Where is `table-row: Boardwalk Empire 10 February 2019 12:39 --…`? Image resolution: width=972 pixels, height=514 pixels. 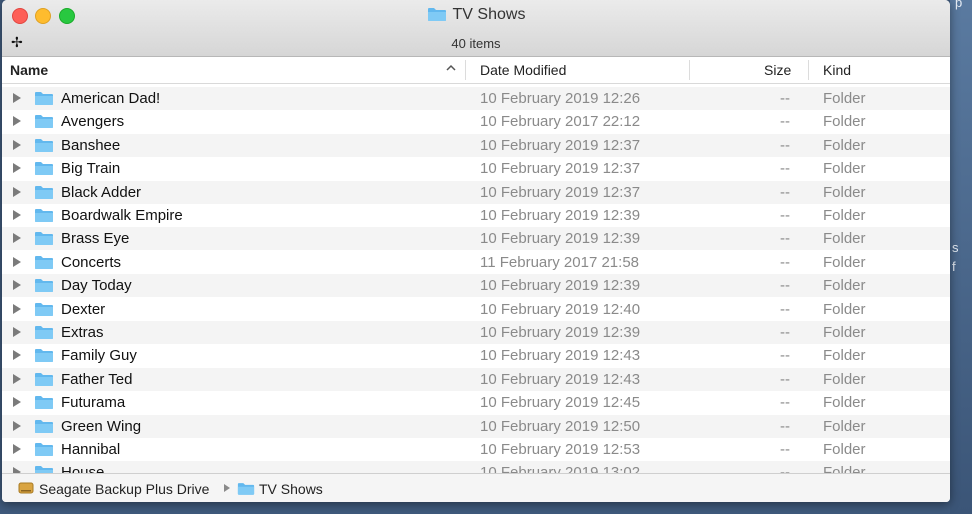
table-row: Boardwalk Empire 10 February 2019 12:39 --… is located at coordinates (476, 215).